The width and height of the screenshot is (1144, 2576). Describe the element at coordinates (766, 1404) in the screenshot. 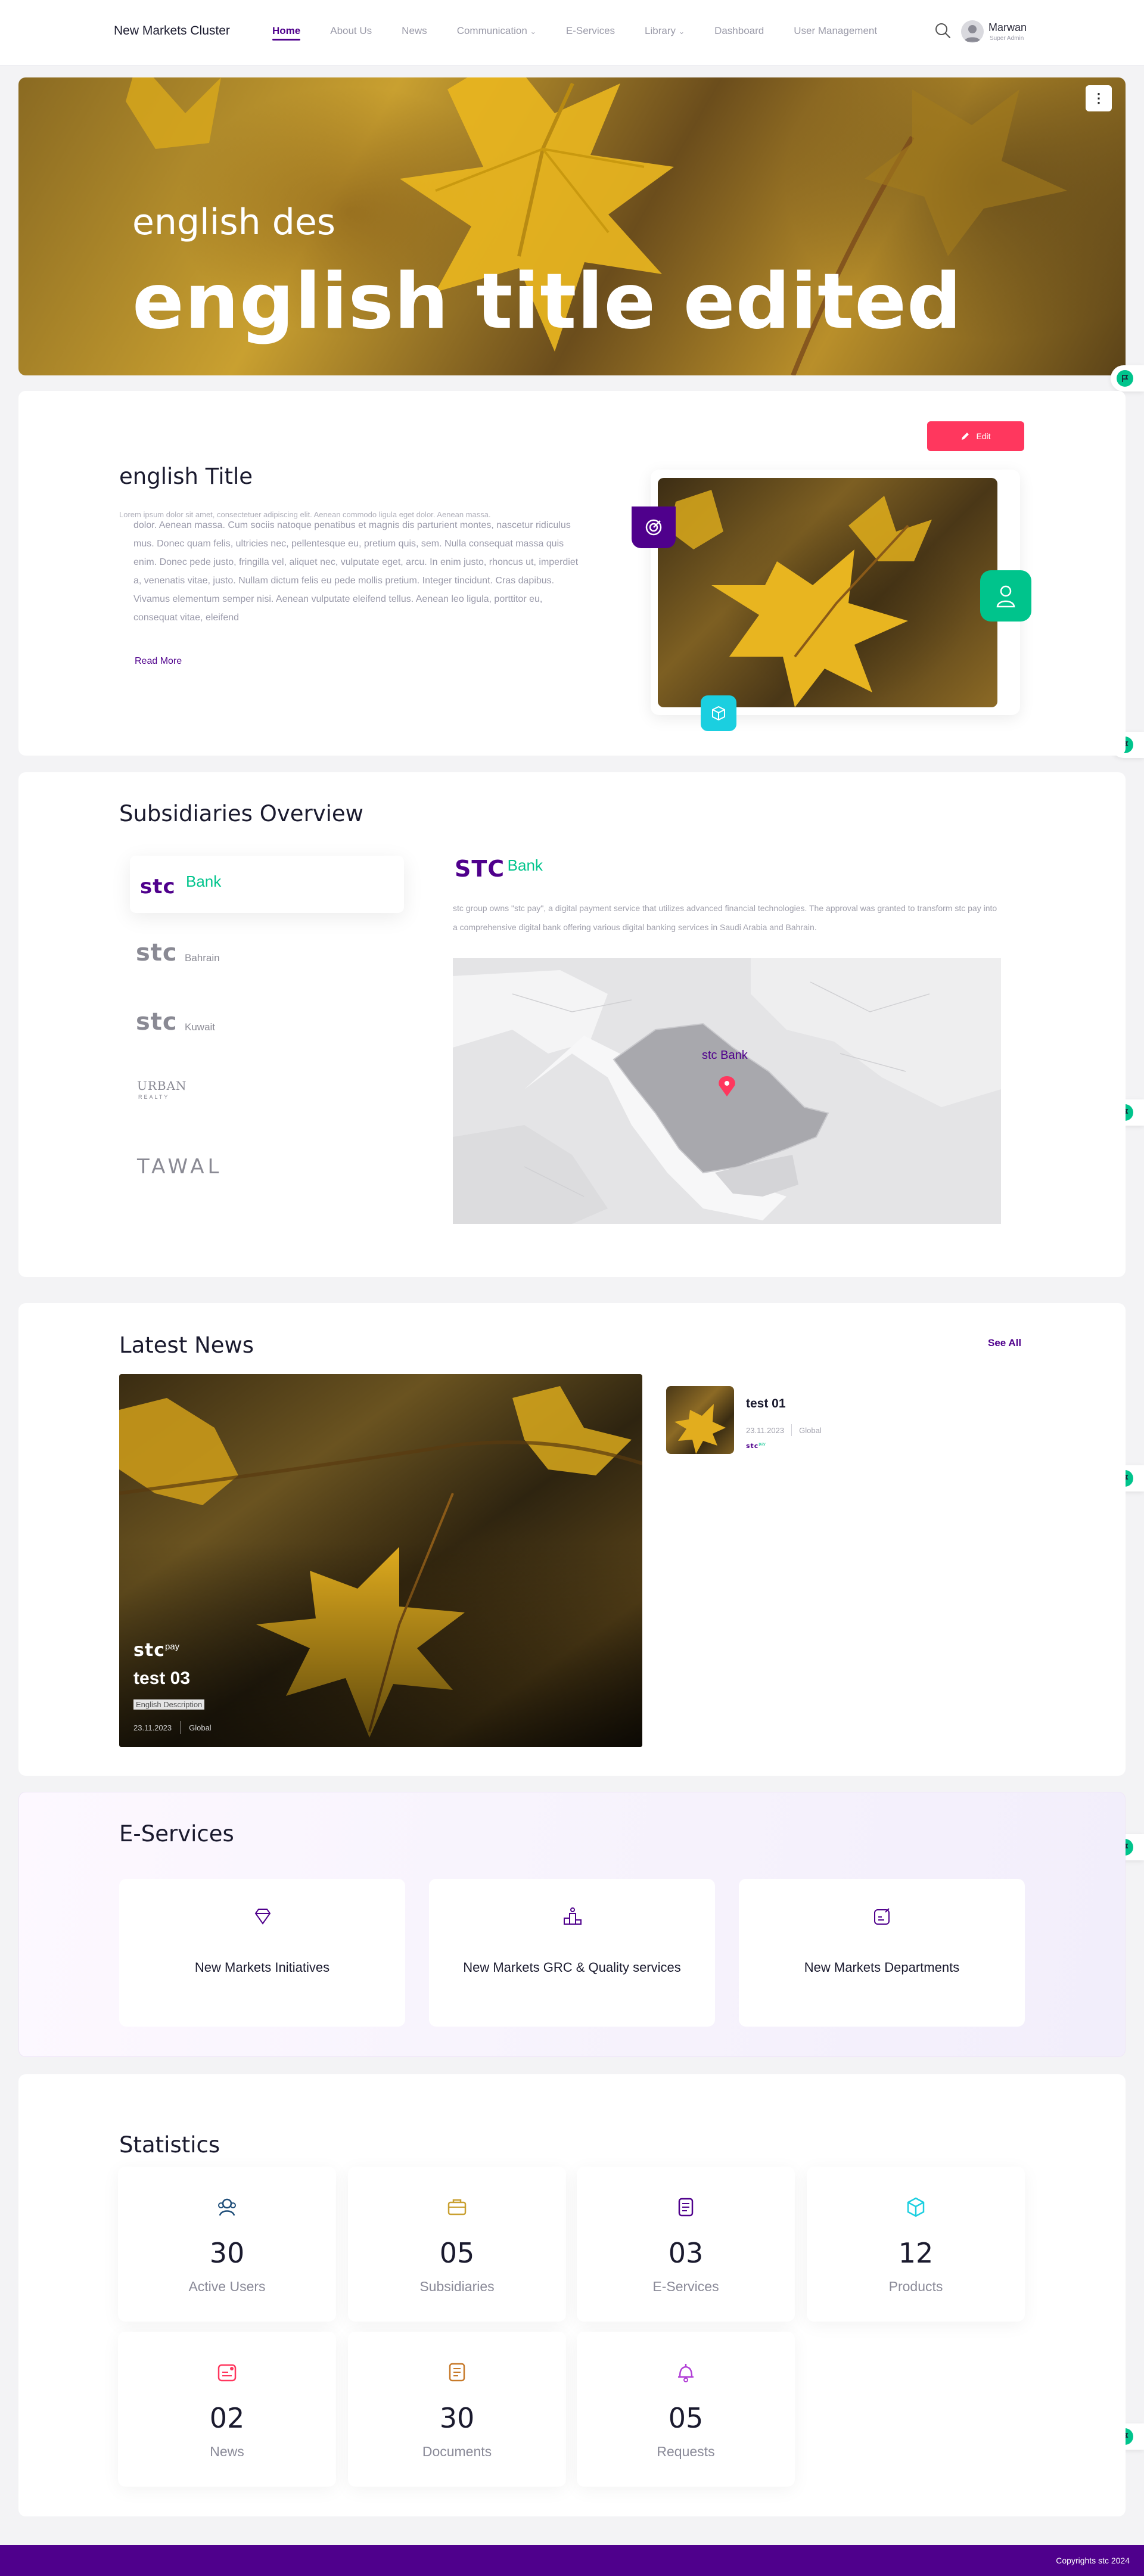

I see `news-item-title: test 01` at that location.